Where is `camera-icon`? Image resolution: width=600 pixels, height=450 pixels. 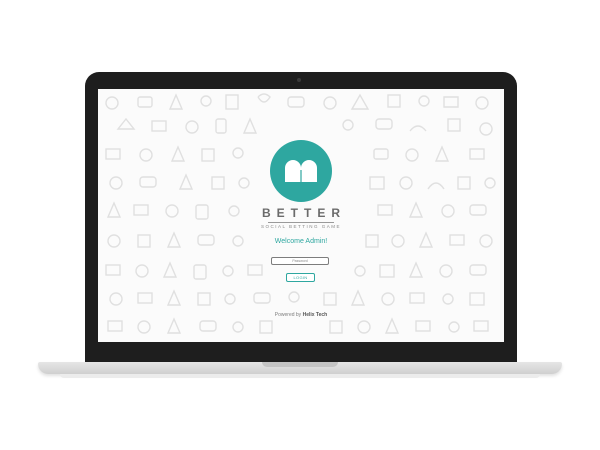 camera-icon is located at coordinates (299, 80).